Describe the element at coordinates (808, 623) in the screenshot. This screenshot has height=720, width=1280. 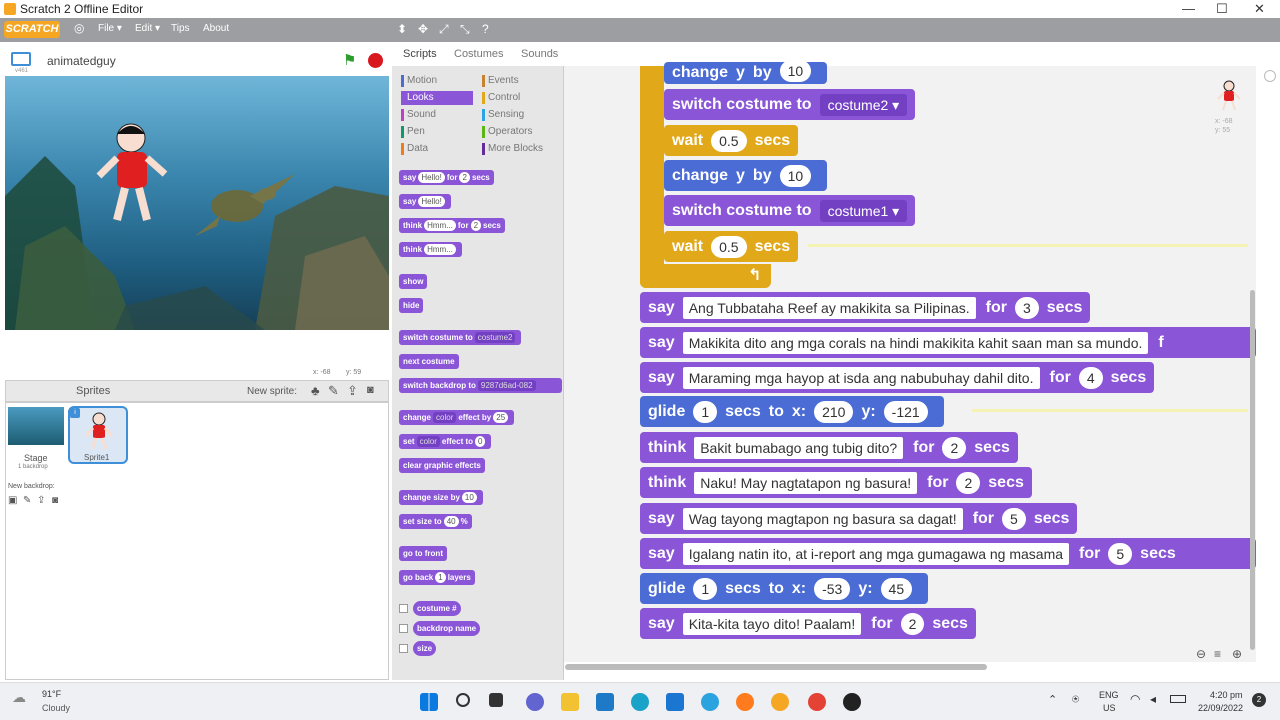
I see `script-say-block: say Kita-kita tayo dito! Paalam! for 2 secs` at that location.